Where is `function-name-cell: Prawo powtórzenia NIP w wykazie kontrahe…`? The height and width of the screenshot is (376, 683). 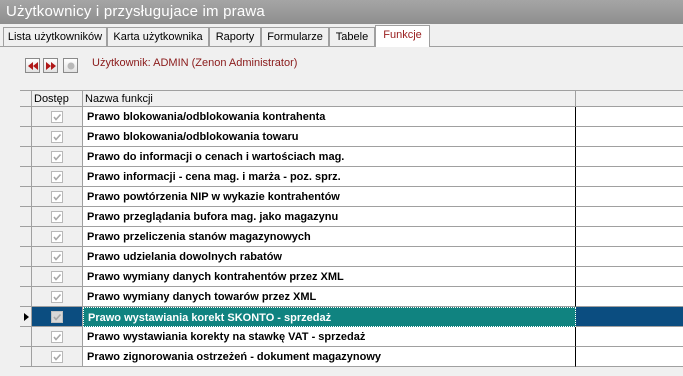
function-name-cell: Prawo powtórzenia NIP w wykazie kontrahe… is located at coordinates (329, 197).